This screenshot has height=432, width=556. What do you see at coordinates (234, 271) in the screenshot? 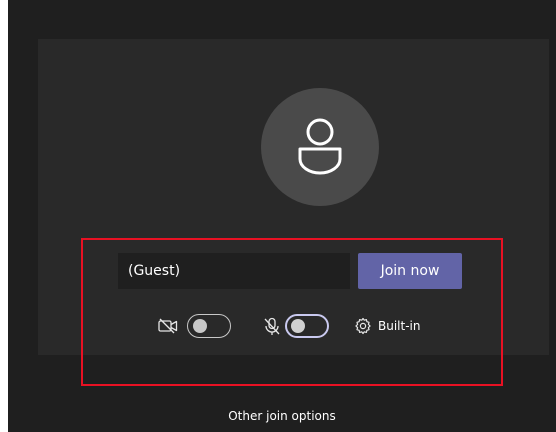
I see `name-input` at bounding box center [234, 271].